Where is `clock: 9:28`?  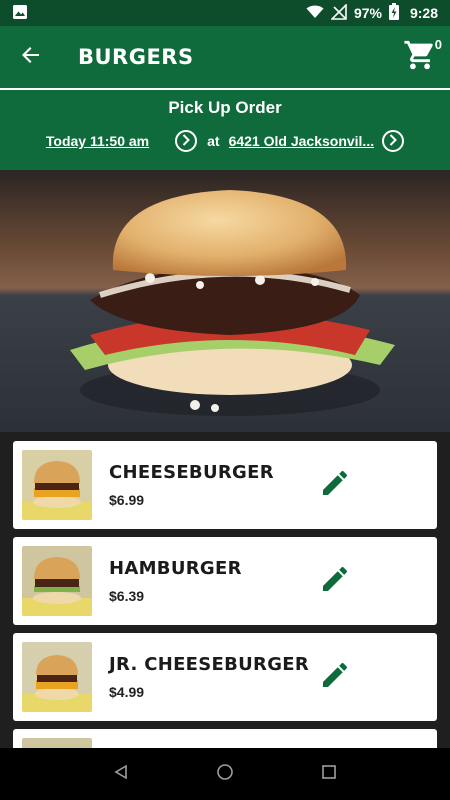 clock: 9:28 is located at coordinates (423, 13).